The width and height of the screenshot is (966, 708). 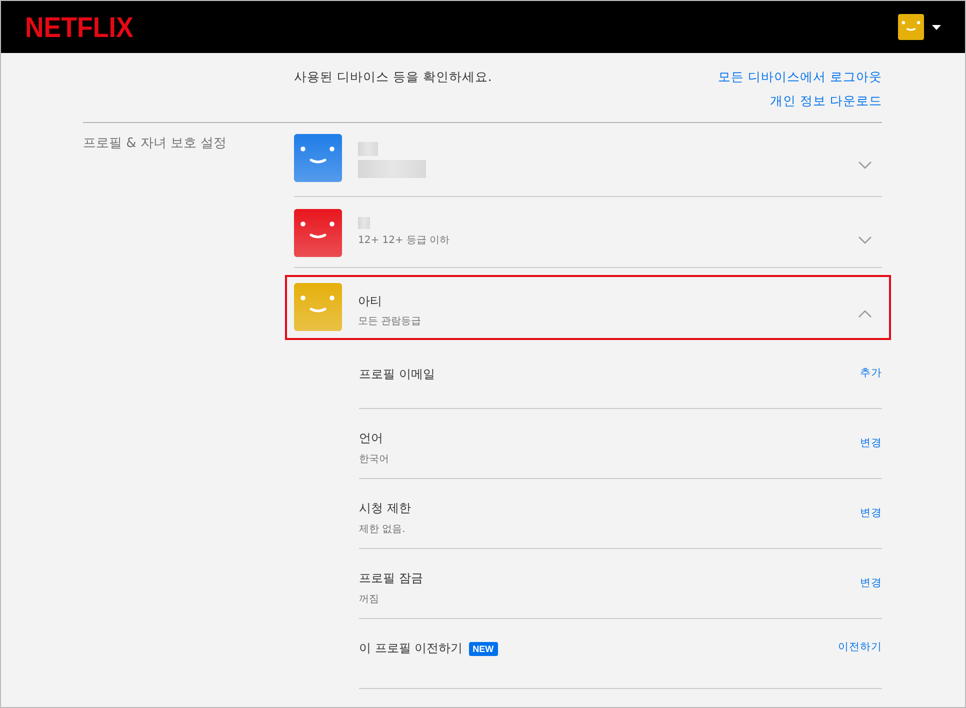 I want to click on settings-link: 모든 디바이스에서 로그아웃, so click(x=800, y=77).